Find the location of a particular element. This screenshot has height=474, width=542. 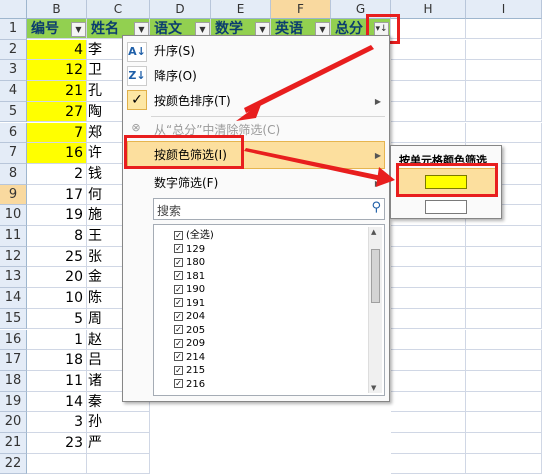

cell-id: 27 is located at coordinates (57, 112).